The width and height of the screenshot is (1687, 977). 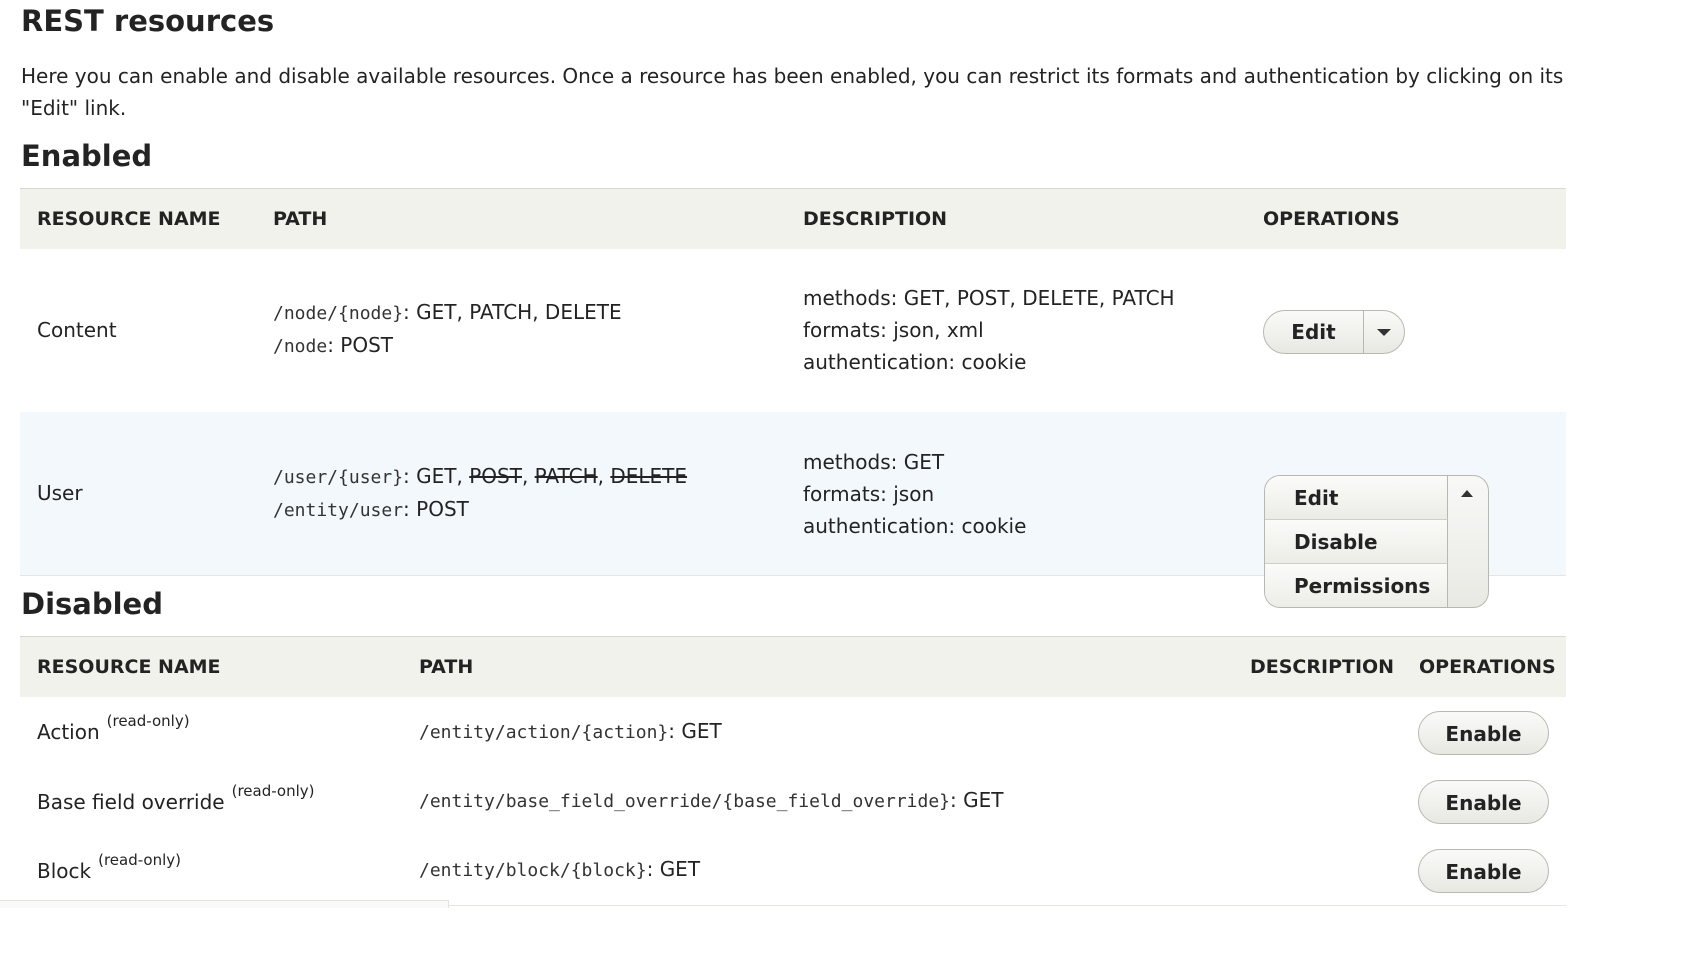 What do you see at coordinates (92, 604) in the screenshot?
I see `disabled-heading: Disabled` at bounding box center [92, 604].